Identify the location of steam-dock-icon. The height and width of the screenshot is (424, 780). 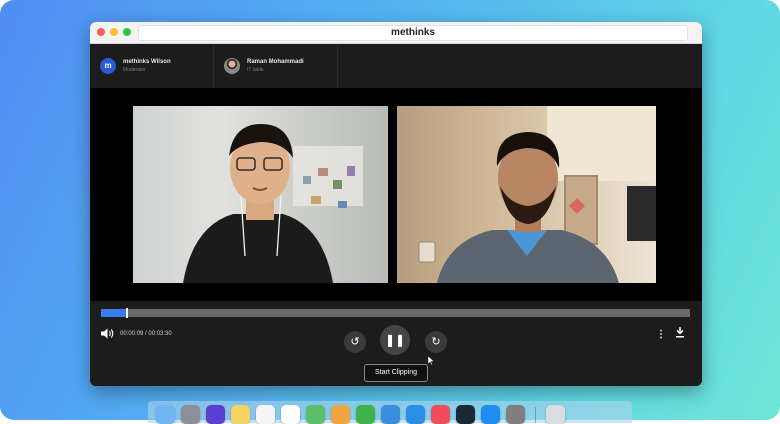
(465, 414).